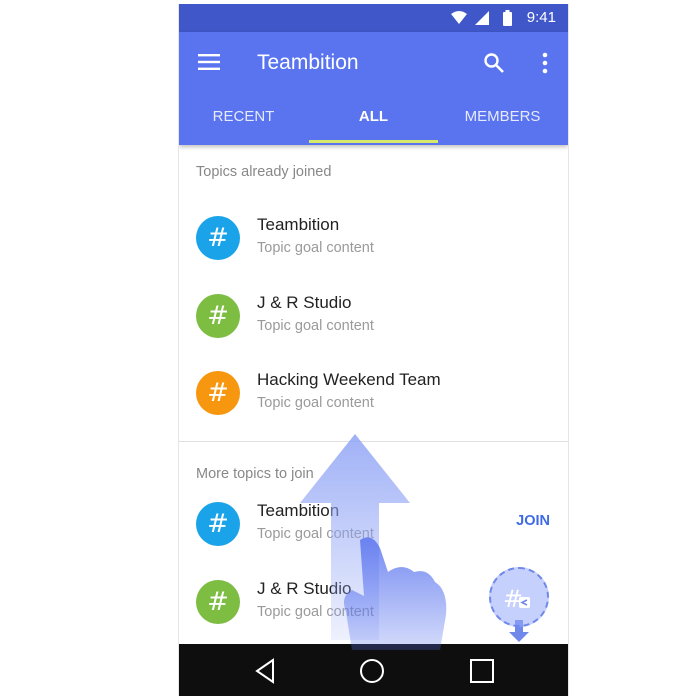 The image size is (700, 700). Describe the element at coordinates (545, 63) in the screenshot. I see `more-vert-icon` at that location.